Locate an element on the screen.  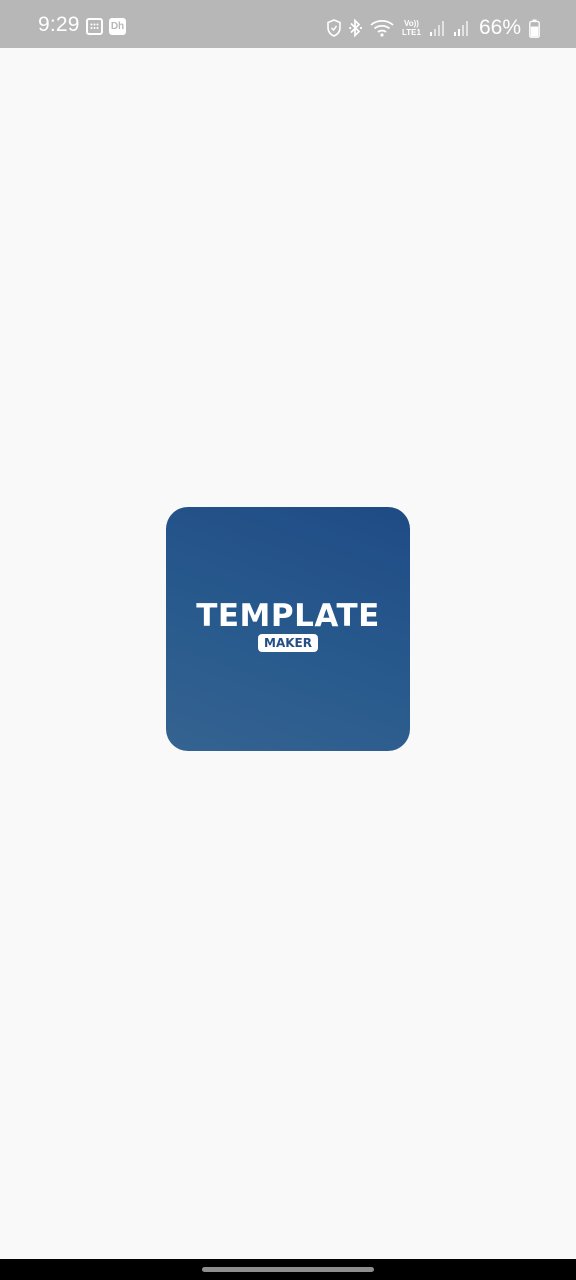
bluetooth-icon is located at coordinates (355, 28).